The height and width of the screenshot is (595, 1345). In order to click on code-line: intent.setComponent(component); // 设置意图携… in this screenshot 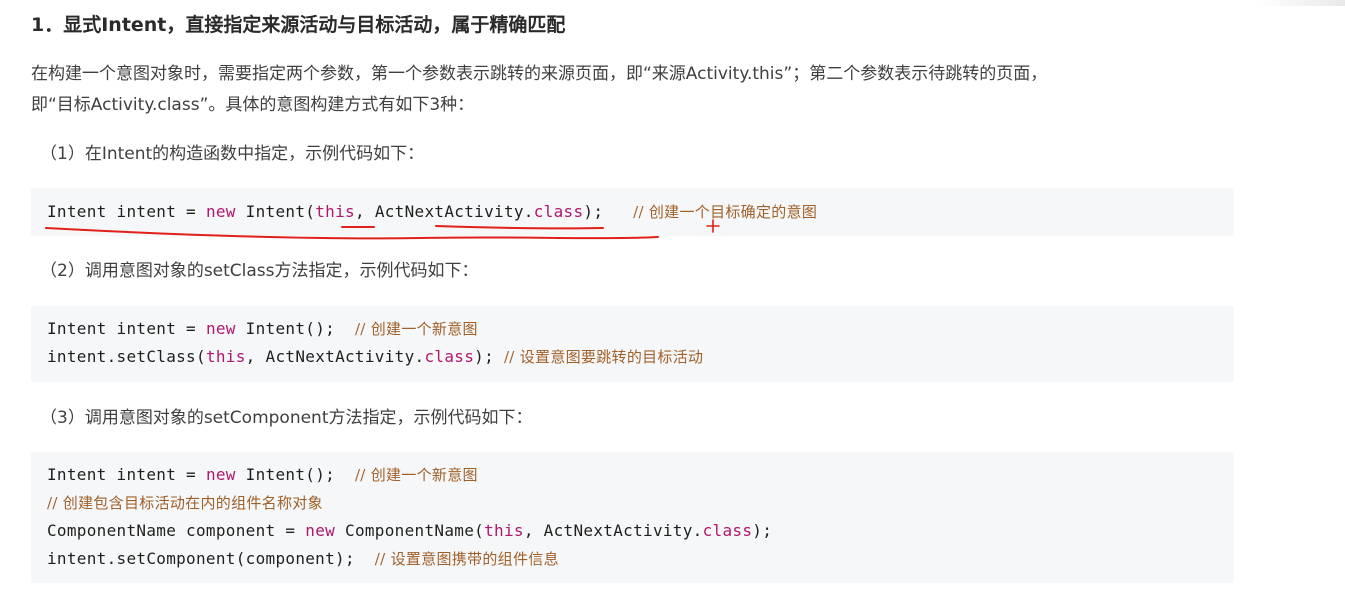, I will do `click(303, 558)`.